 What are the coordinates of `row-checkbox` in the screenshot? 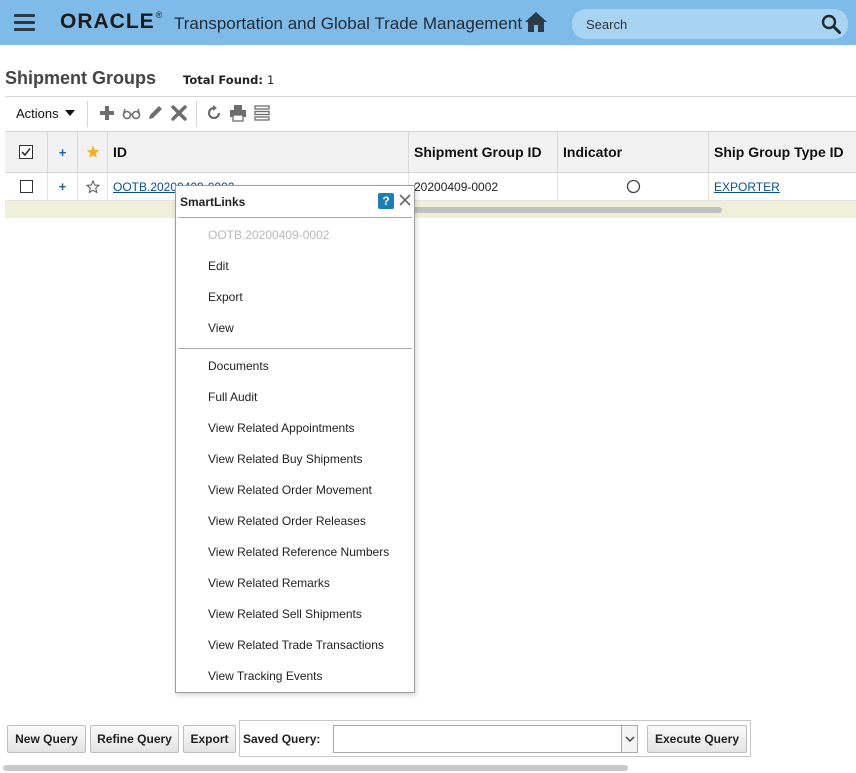 It's located at (26, 186).